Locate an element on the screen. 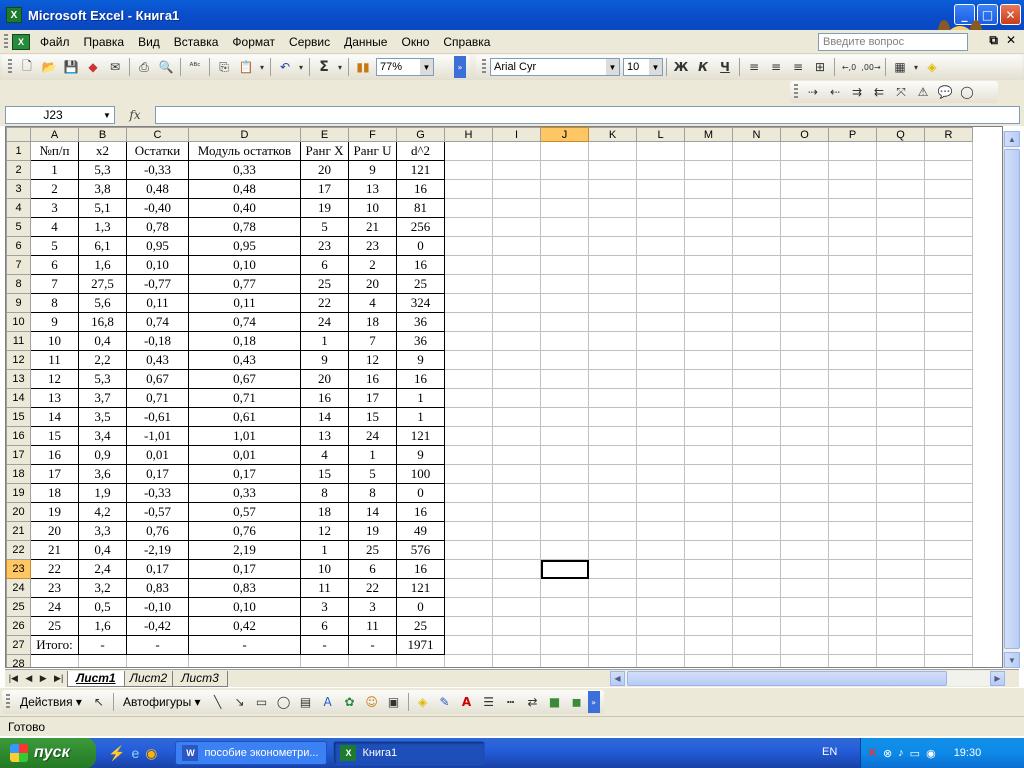 The height and width of the screenshot is (768, 1024). cell-p25 is located at coordinates (852, 607).